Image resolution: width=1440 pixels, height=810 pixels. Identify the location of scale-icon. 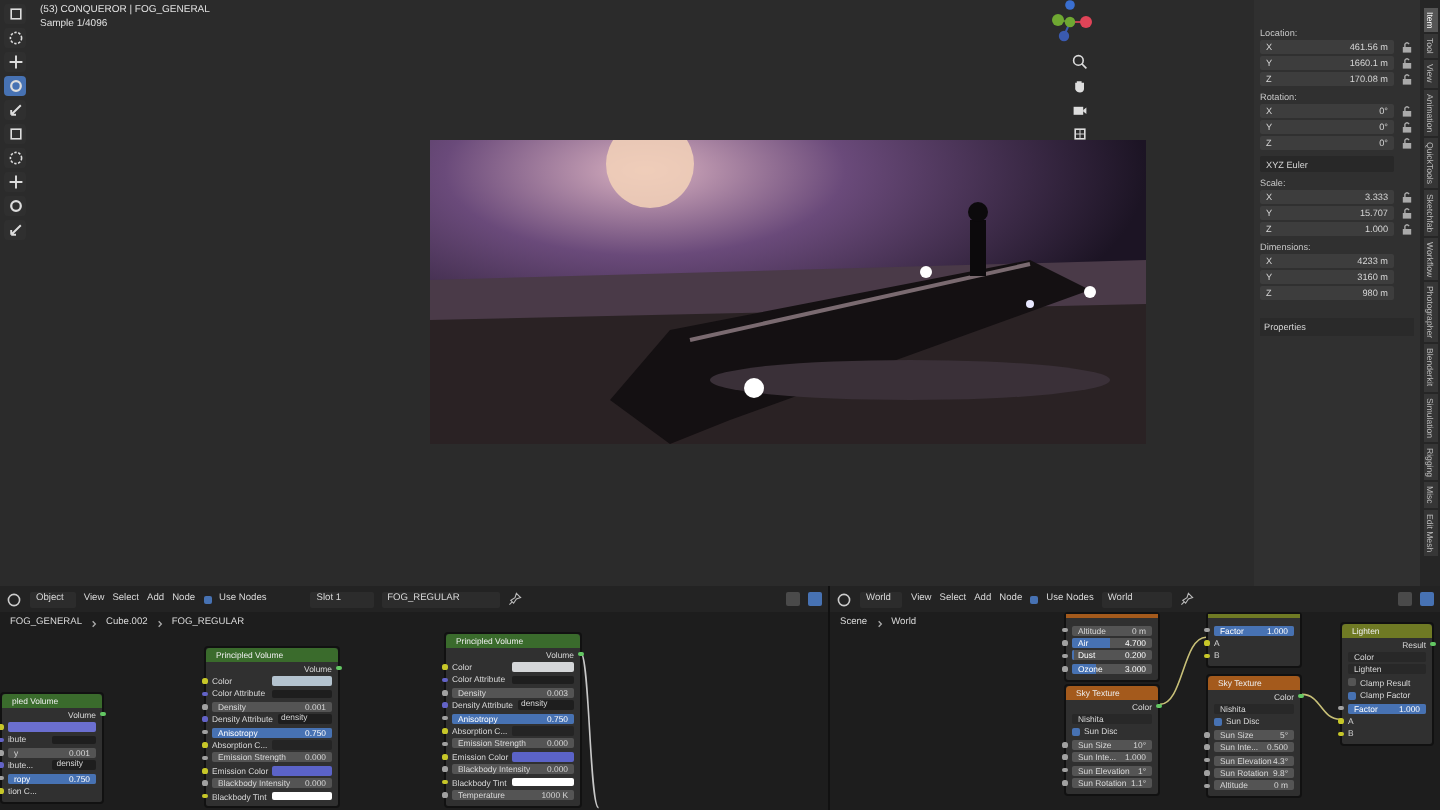
(15, 110).